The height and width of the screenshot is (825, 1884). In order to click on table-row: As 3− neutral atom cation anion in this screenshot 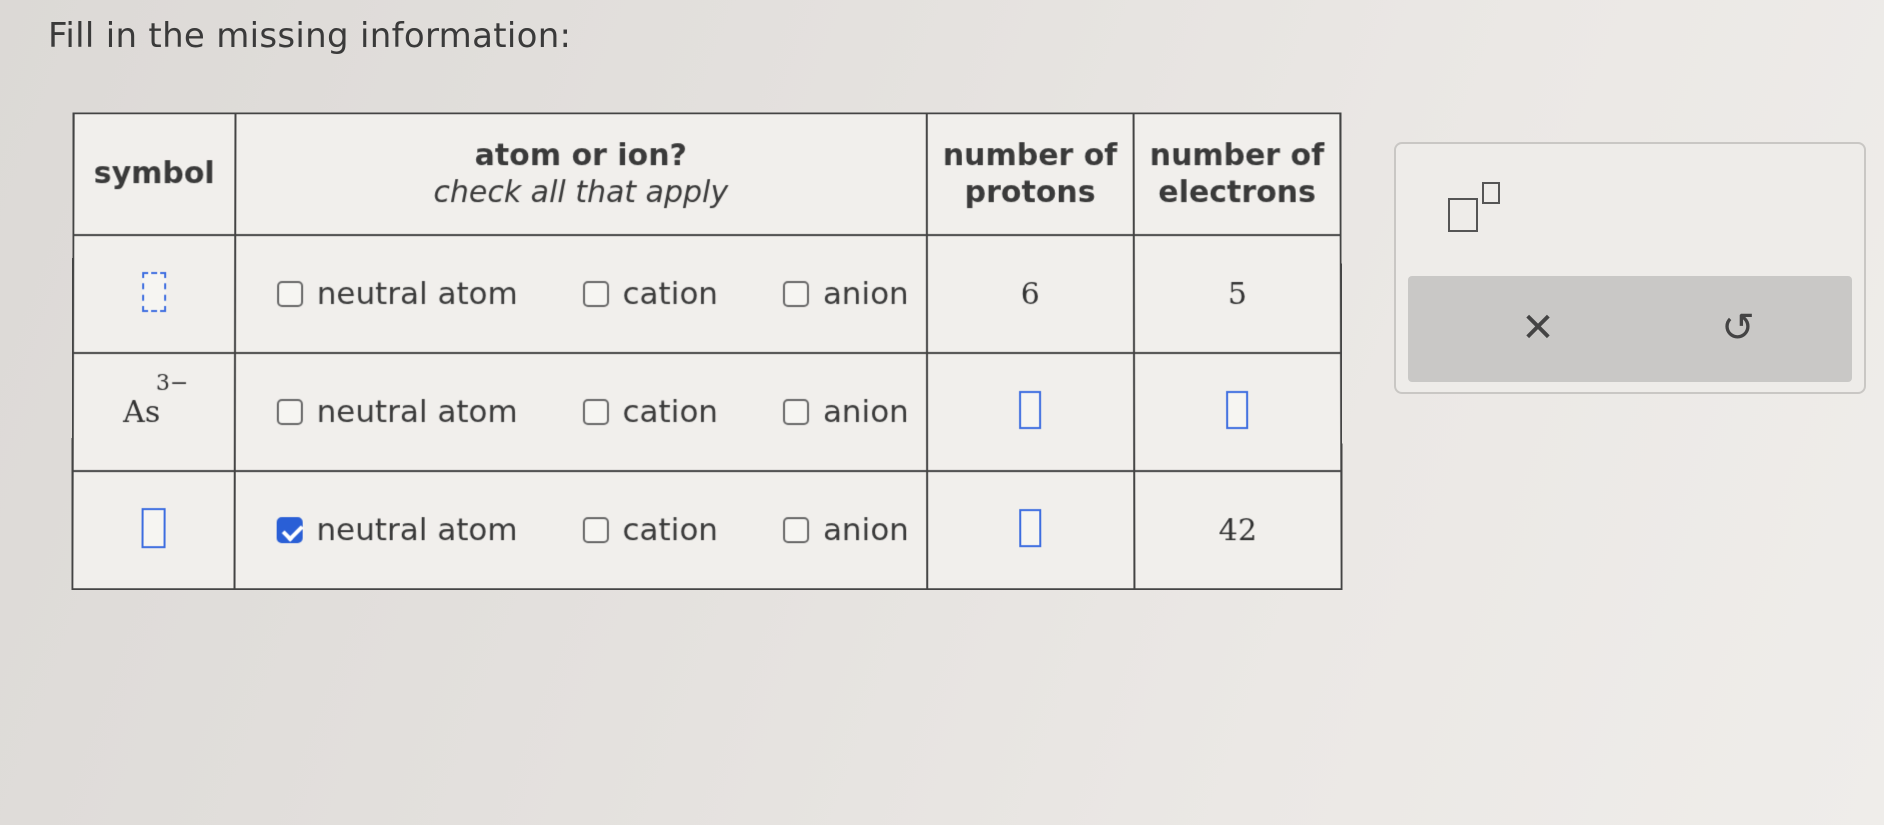, I will do `click(707, 412)`.